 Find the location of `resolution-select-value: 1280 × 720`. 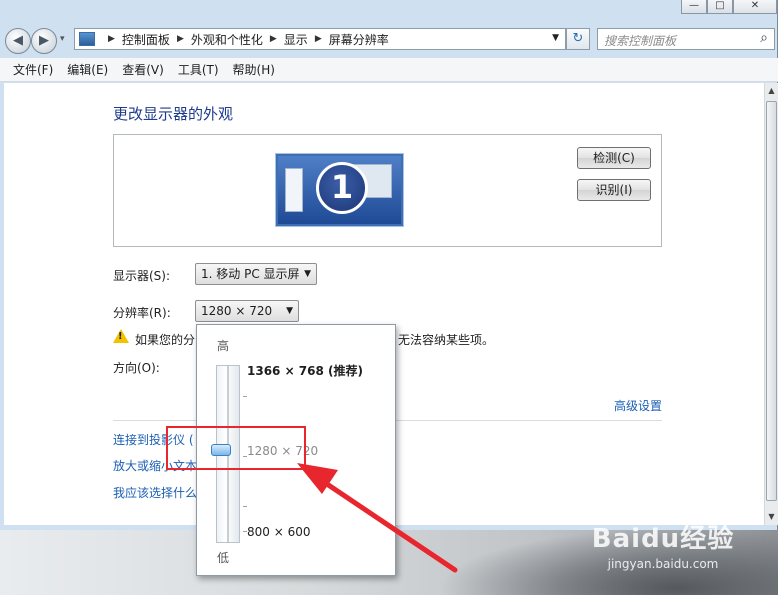

resolution-select-value: 1280 × 720 is located at coordinates (237, 311).